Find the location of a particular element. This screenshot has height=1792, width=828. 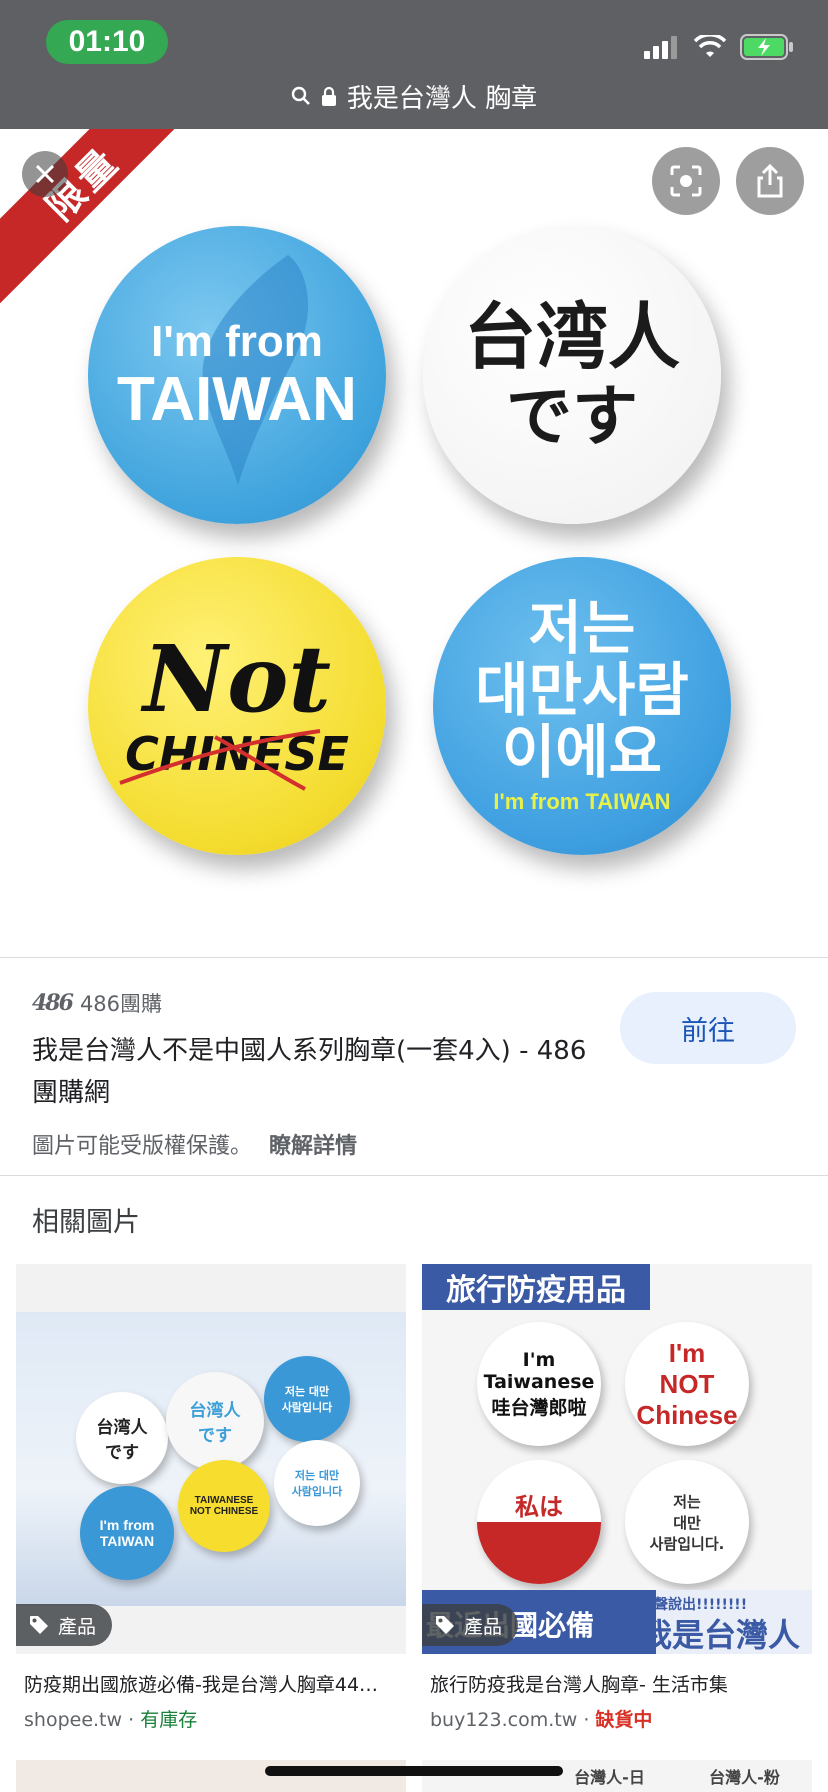

banner-top-text: 旅行防疫用品 is located at coordinates (536, 1290).